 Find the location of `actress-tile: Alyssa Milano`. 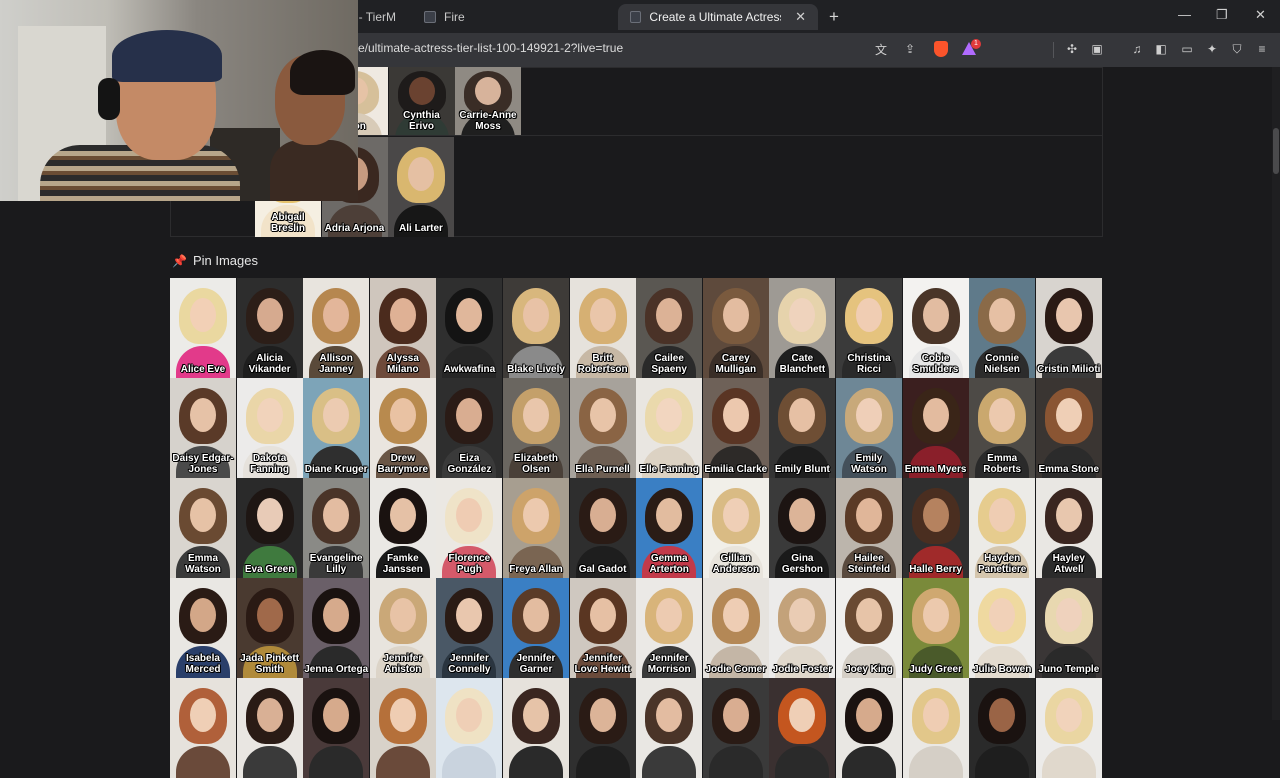

actress-tile: Alyssa Milano is located at coordinates (402, 328).